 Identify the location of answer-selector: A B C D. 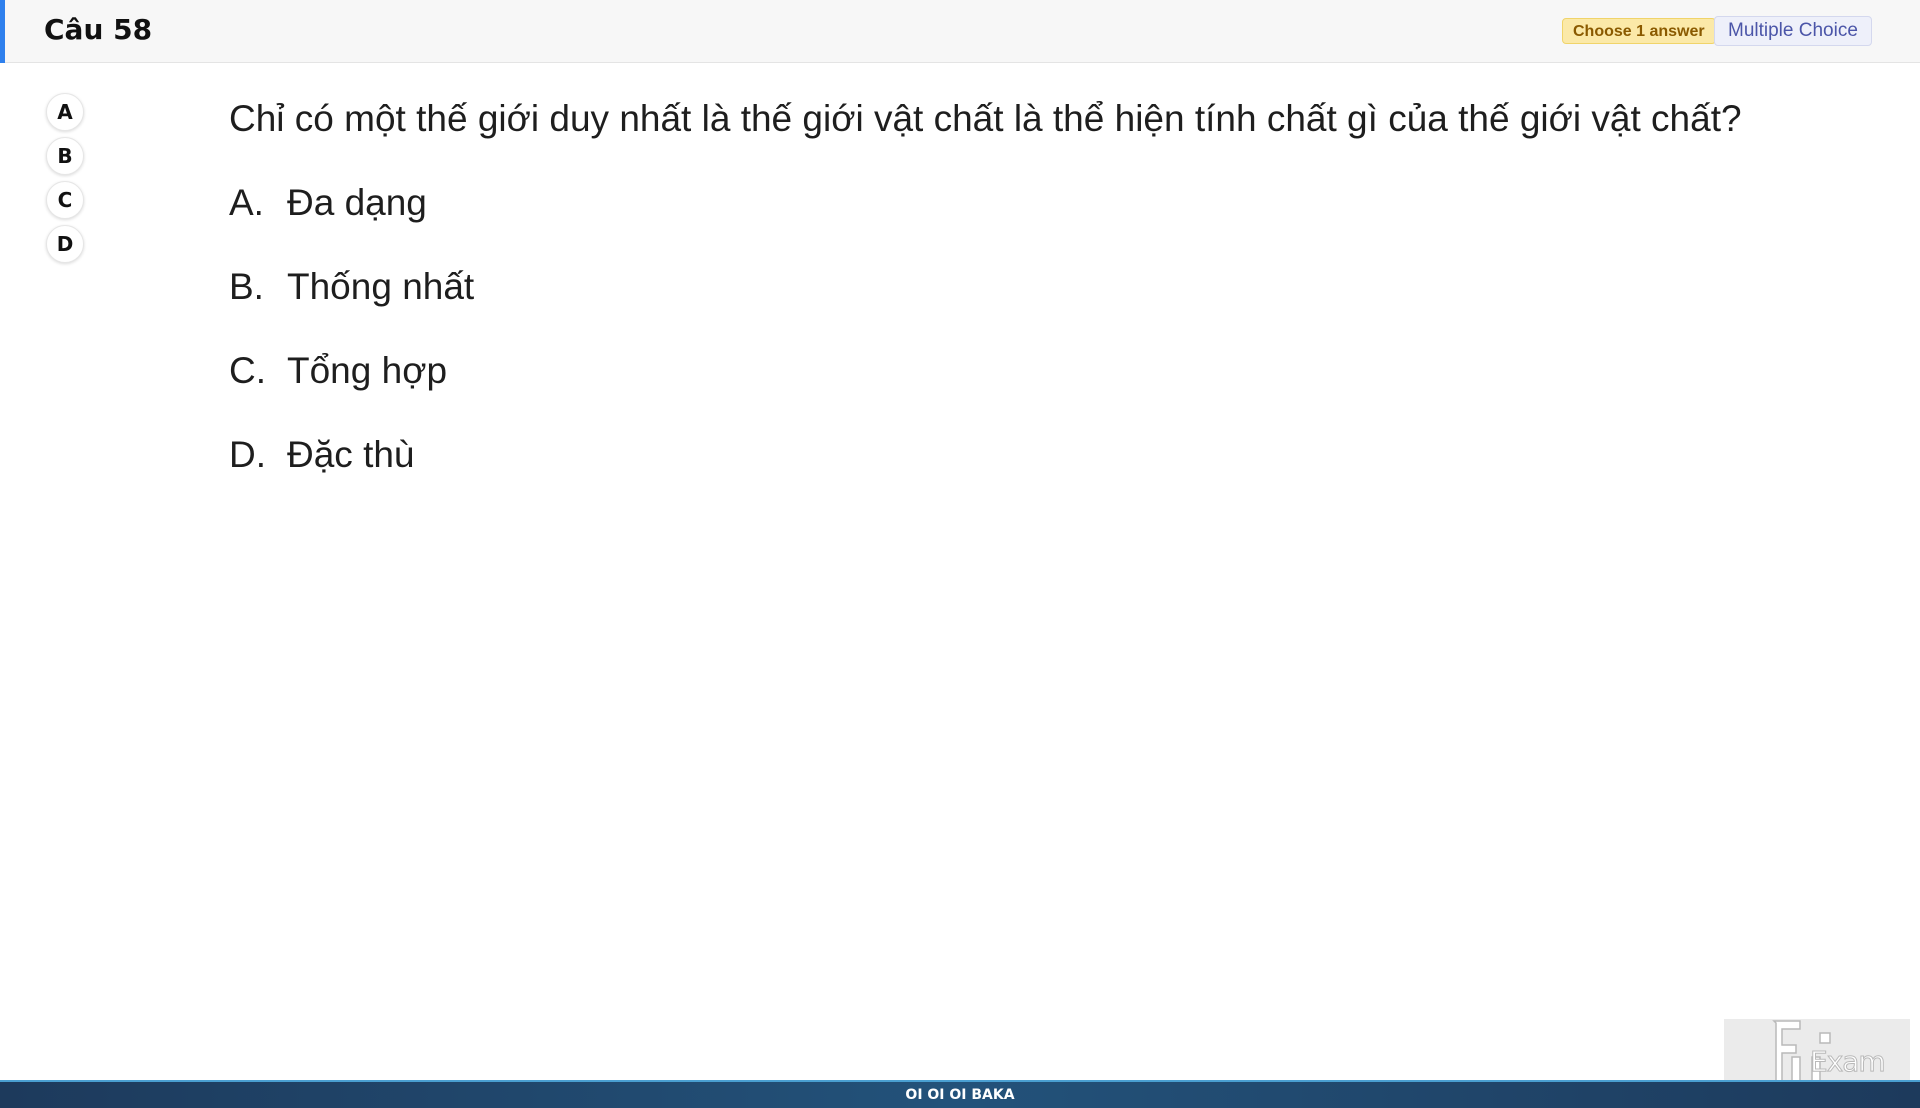
(66, 181).